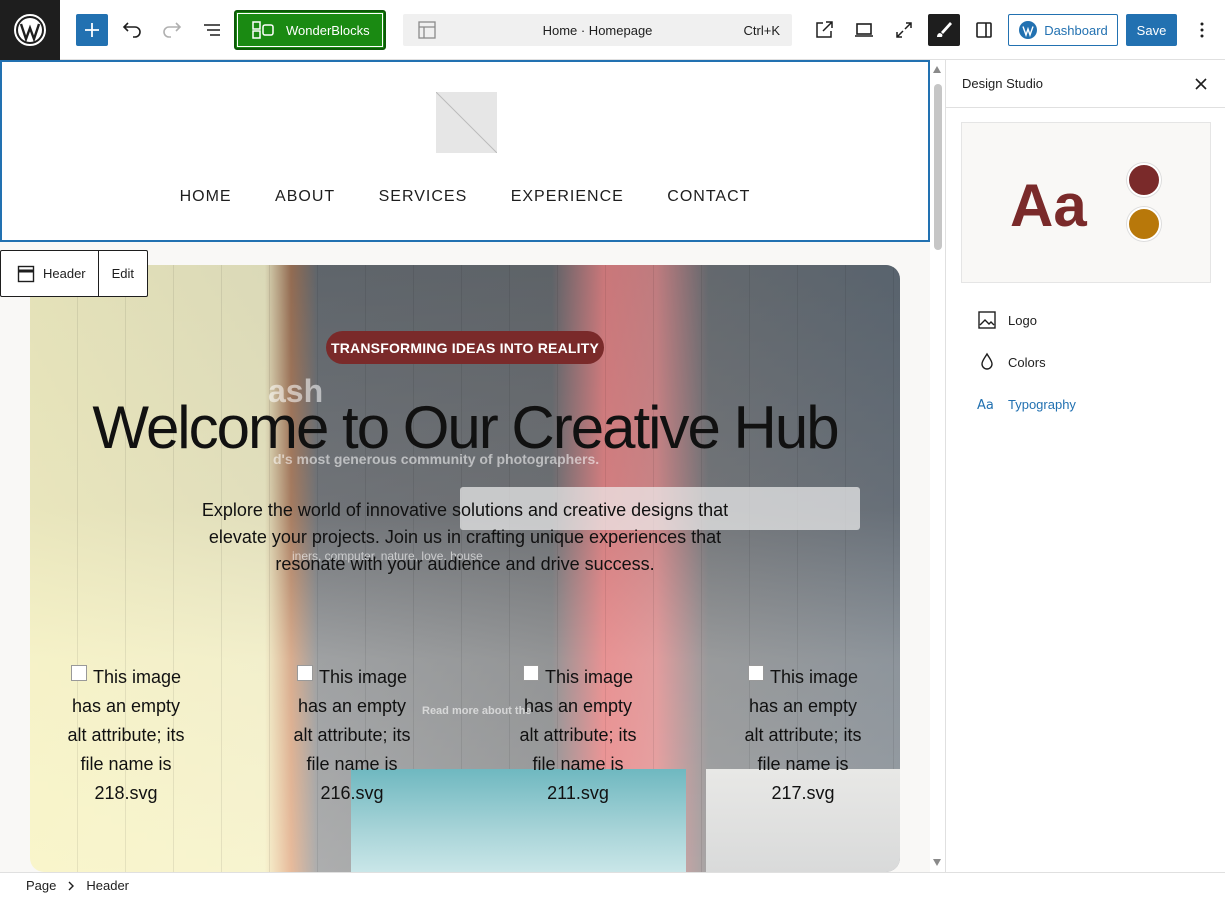 The width and height of the screenshot is (1225, 898). Describe the element at coordinates (1144, 180) in the screenshot. I see `primary-color-swatch` at that location.